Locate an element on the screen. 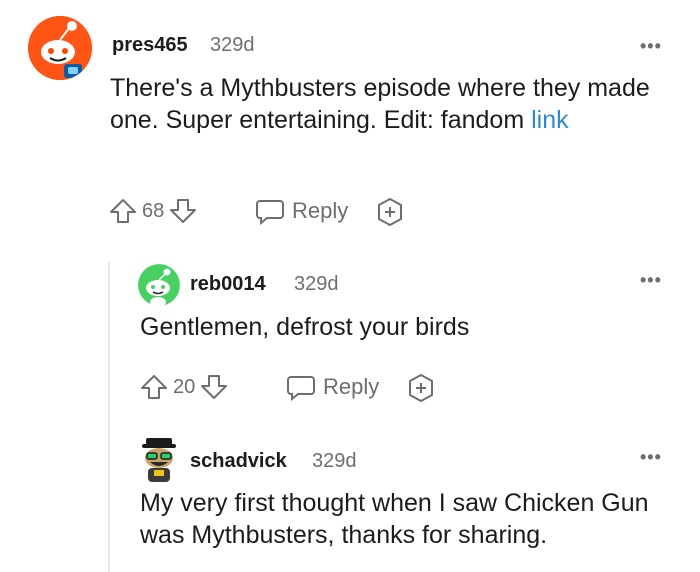 The height and width of the screenshot is (572, 700). username: reb0014 is located at coordinates (228, 284).